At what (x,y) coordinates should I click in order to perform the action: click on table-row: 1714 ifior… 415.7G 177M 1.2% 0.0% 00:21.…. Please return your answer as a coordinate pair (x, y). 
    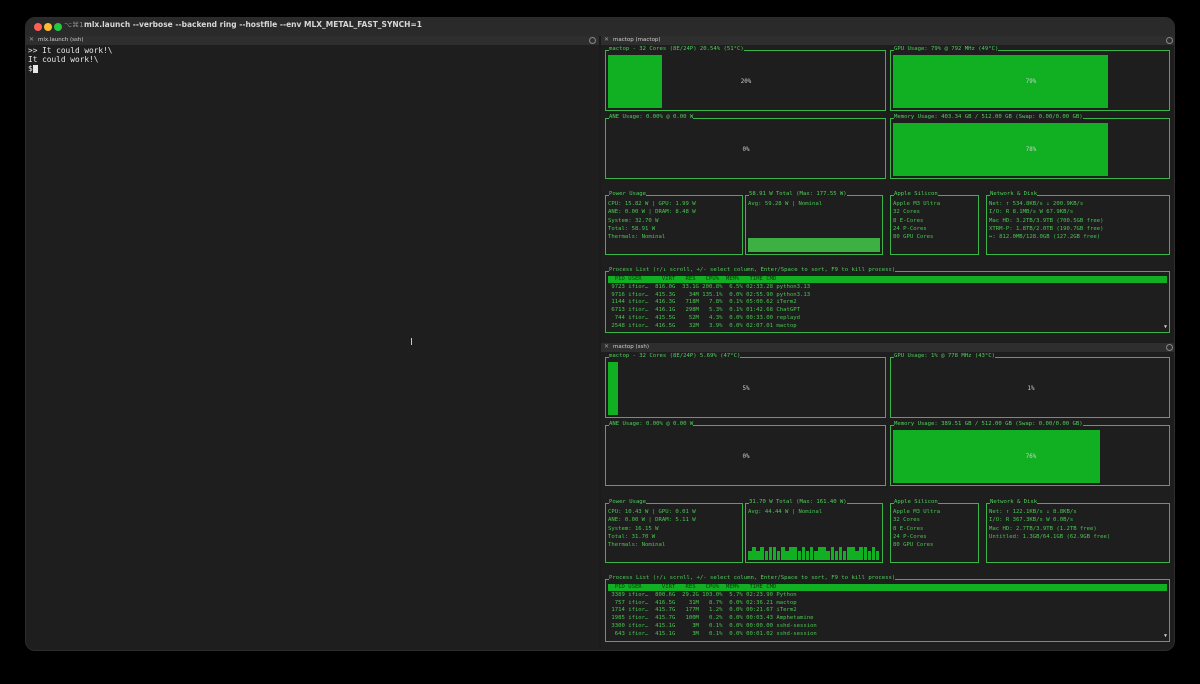
    Looking at the image, I should click on (702, 610).